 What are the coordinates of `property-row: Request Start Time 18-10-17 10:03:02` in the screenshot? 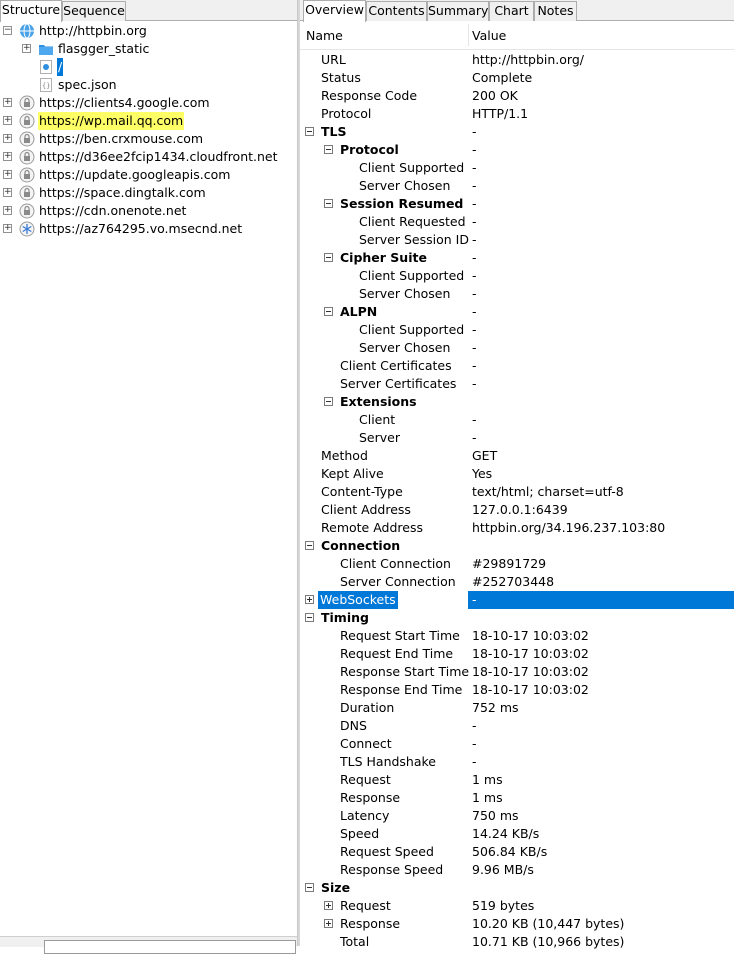 It's located at (517, 636).